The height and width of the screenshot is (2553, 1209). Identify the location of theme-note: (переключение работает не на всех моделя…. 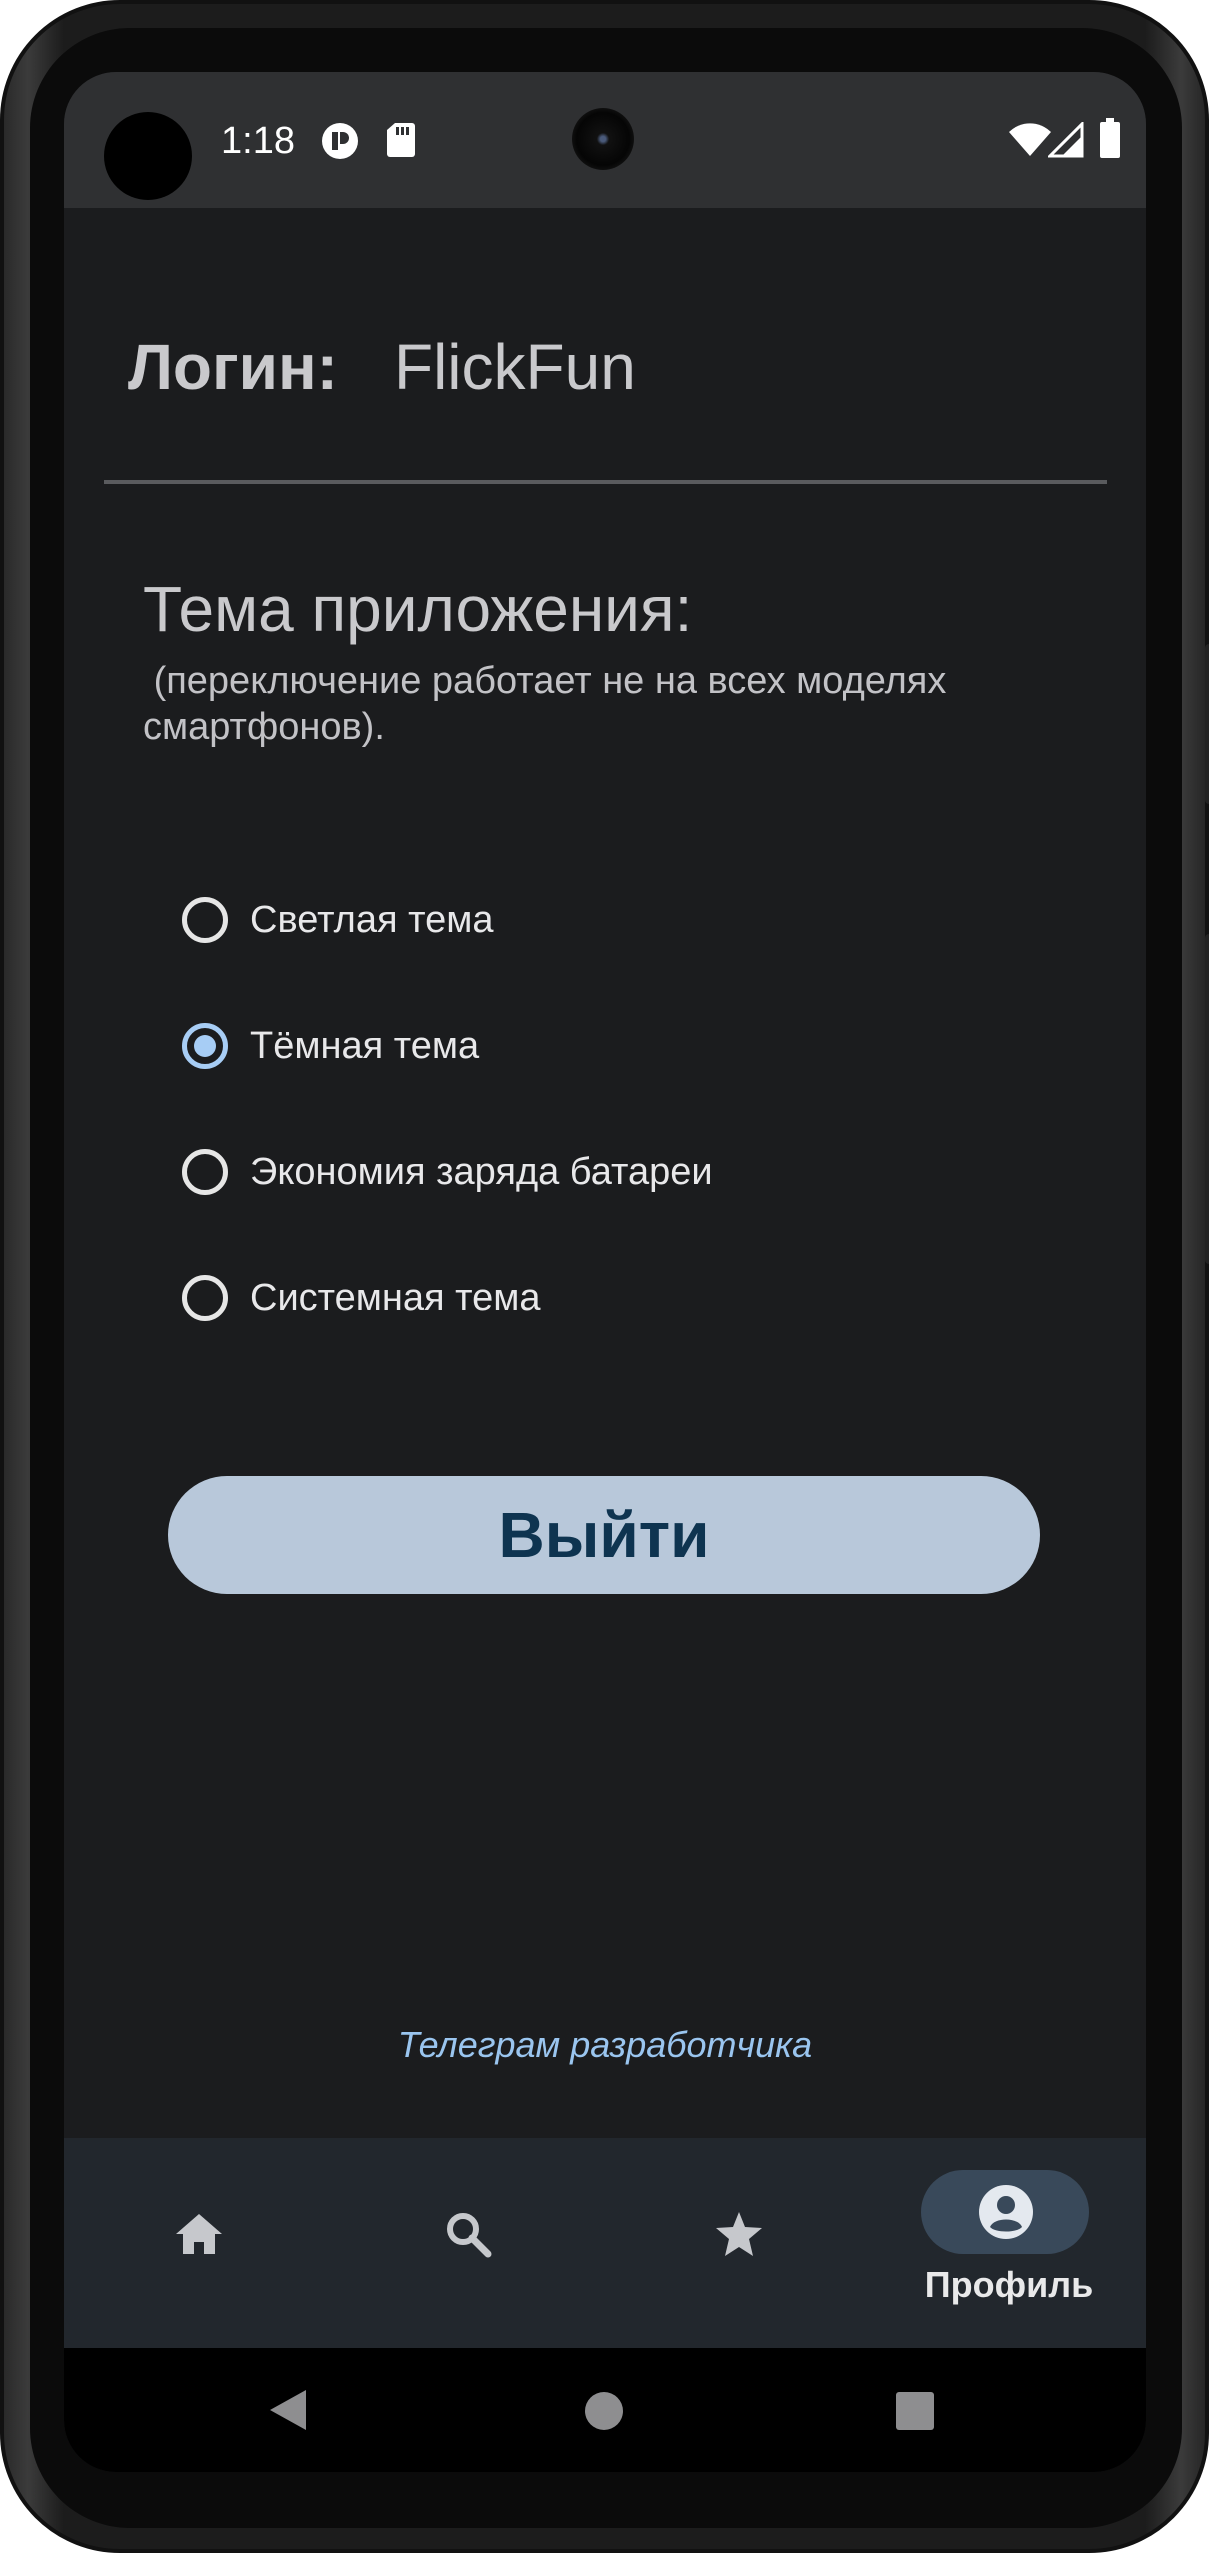
(550, 704).